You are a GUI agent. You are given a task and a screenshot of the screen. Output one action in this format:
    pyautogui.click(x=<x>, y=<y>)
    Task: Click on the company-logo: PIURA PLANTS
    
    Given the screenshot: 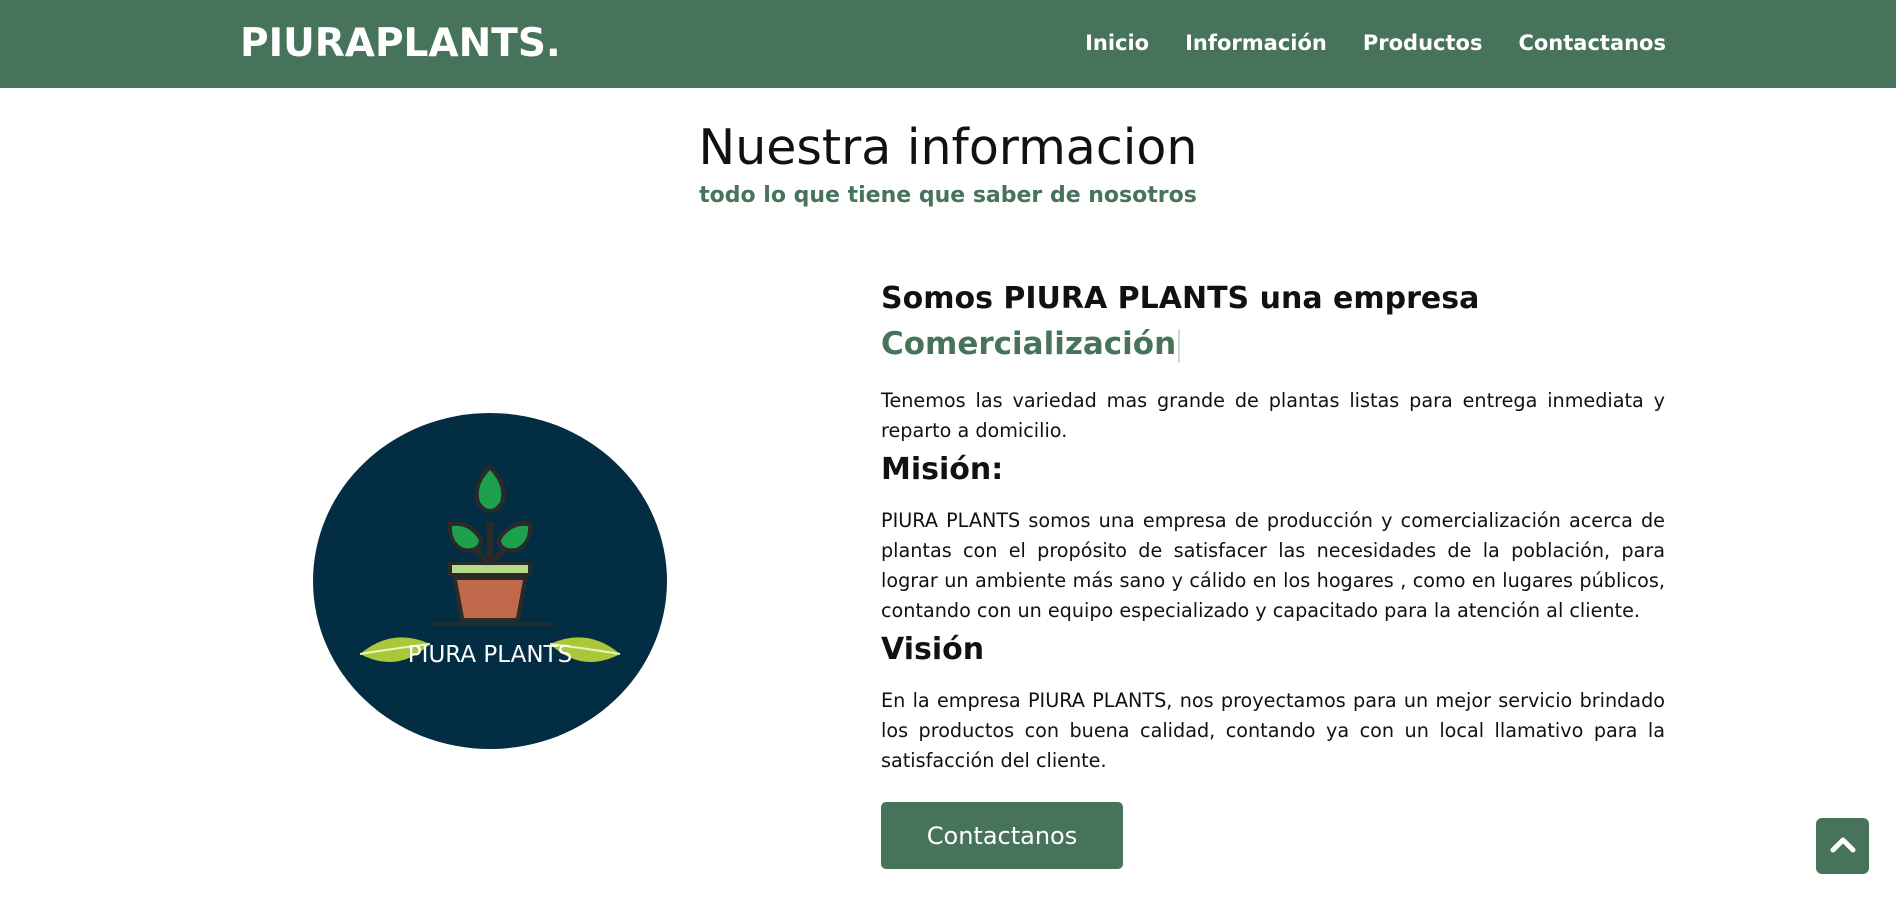 What is the action you would take?
    pyautogui.click(x=490, y=581)
    